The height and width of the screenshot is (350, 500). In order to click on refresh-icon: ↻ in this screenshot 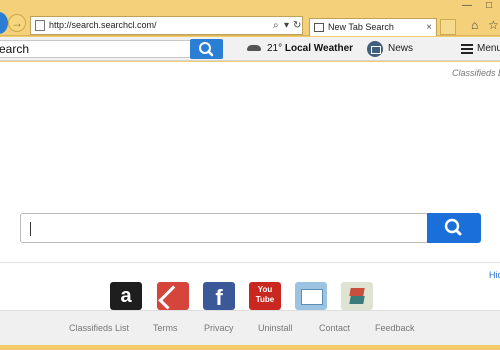, I will do `click(297, 25)`.